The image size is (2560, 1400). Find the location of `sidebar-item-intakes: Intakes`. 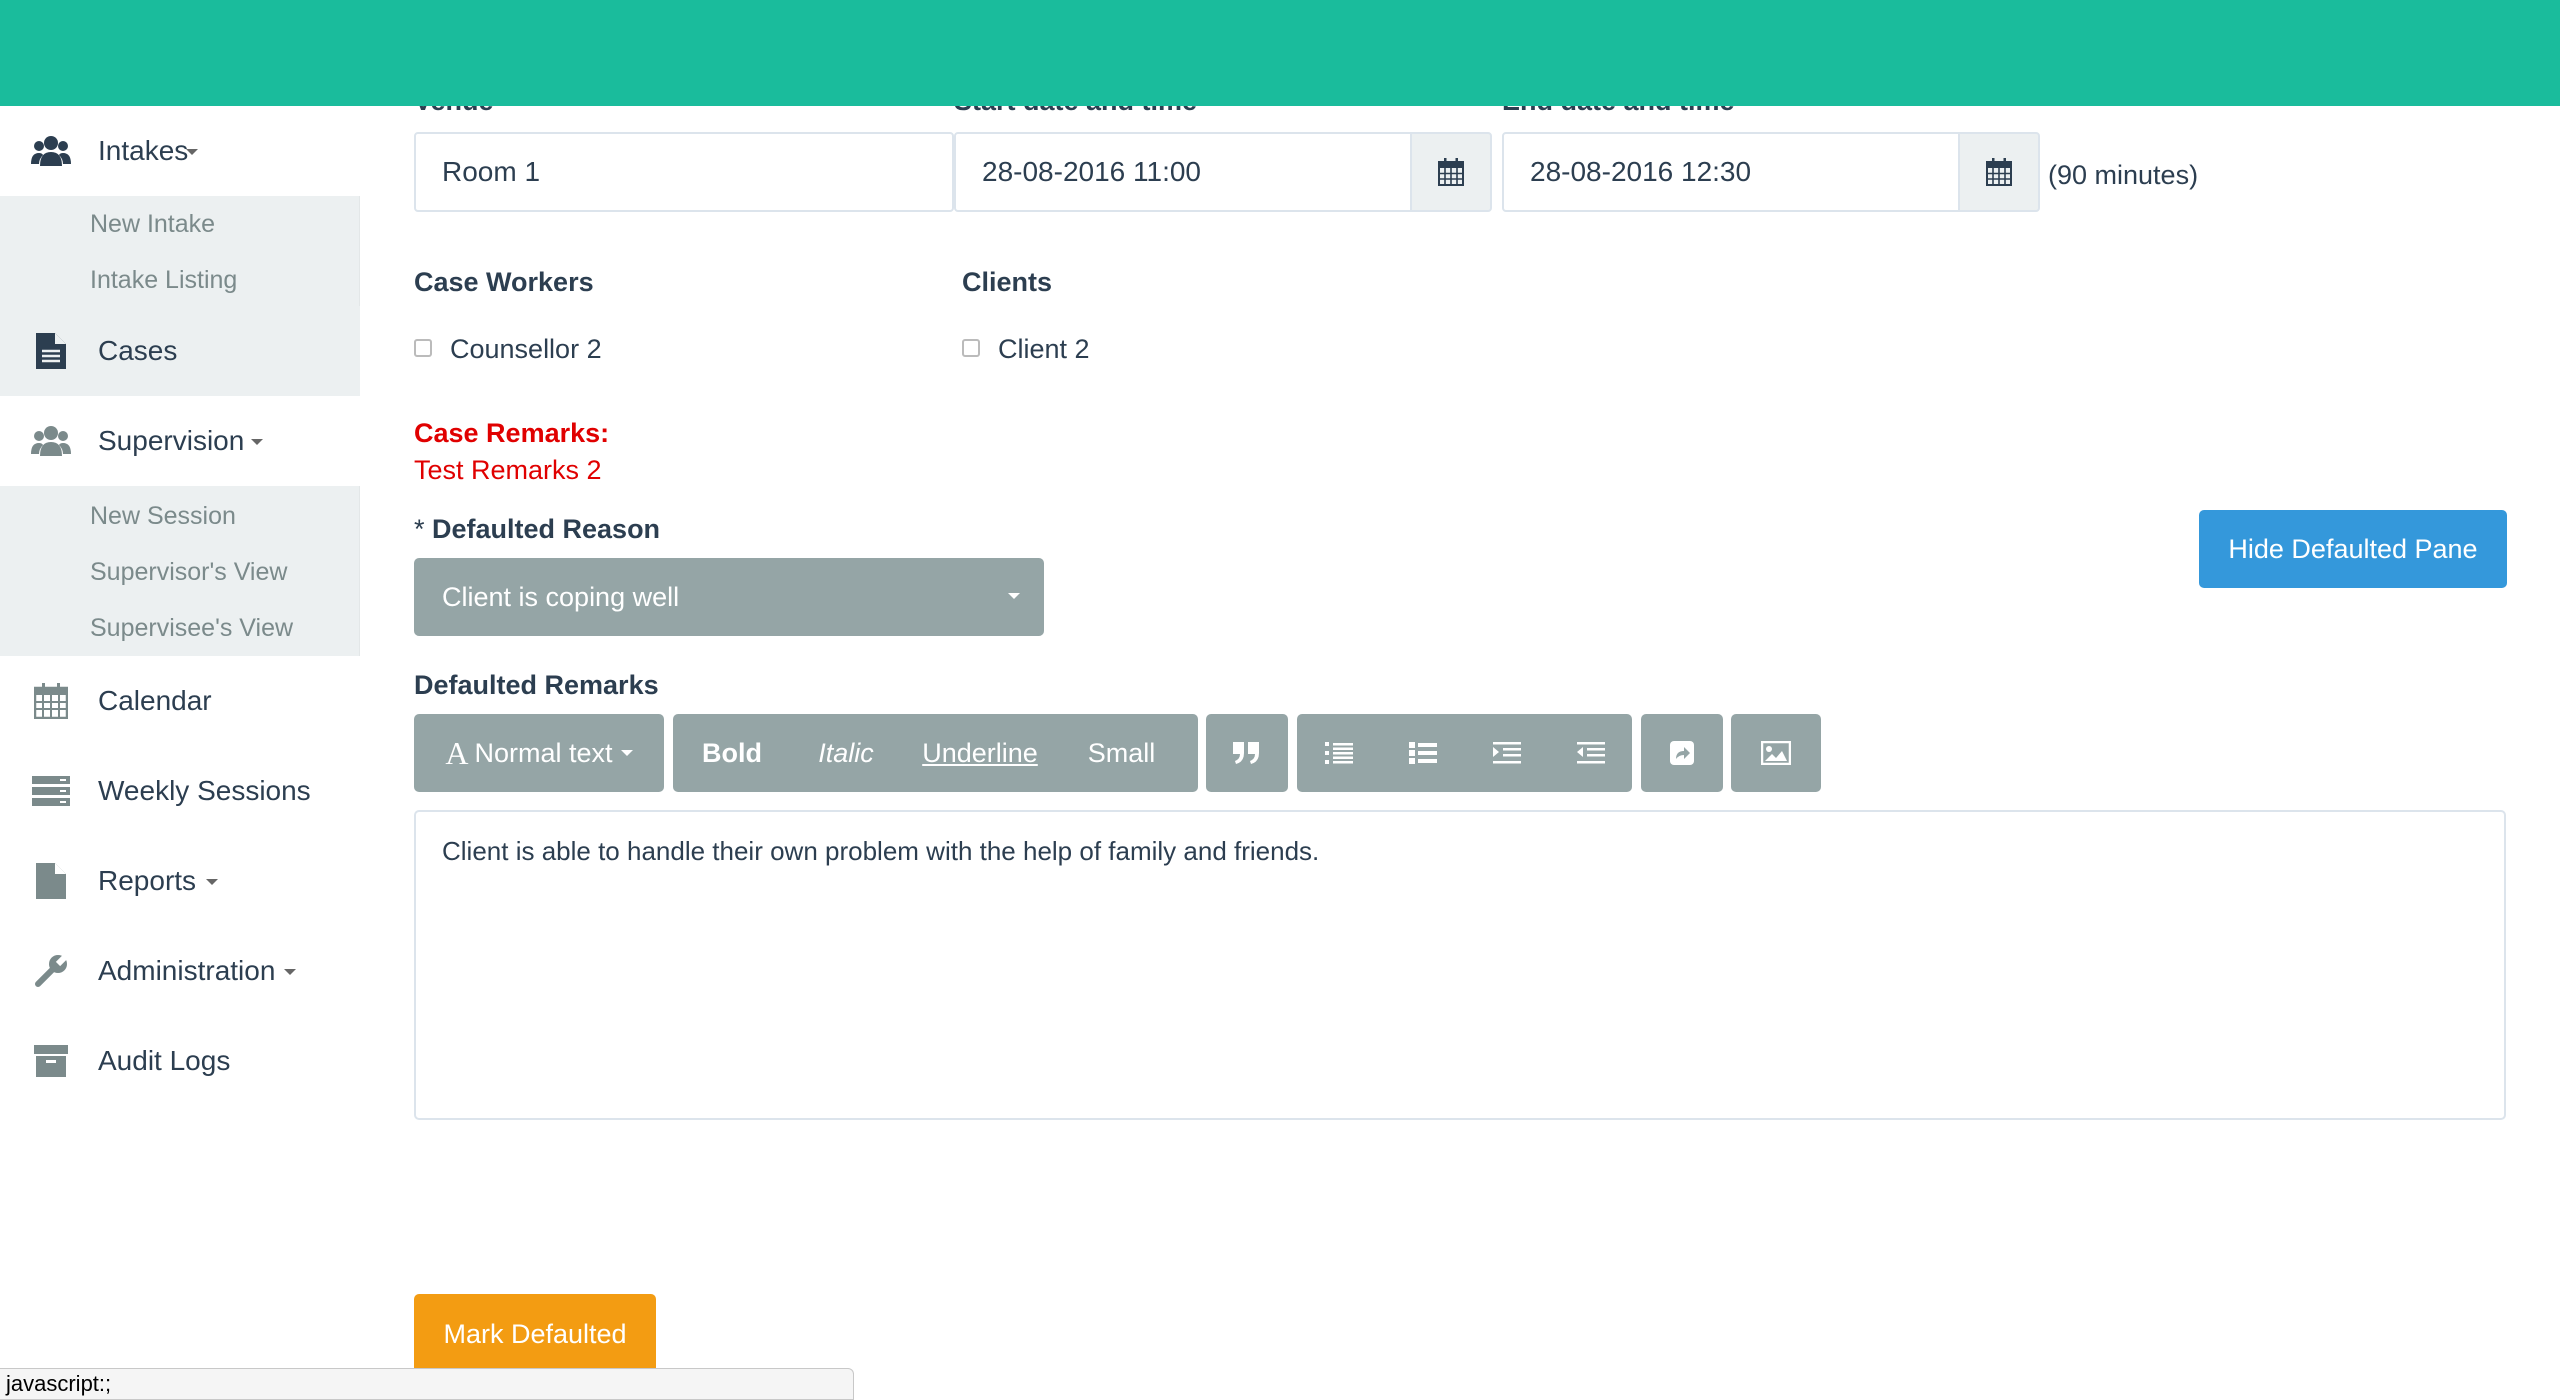

sidebar-item-intakes: Intakes is located at coordinates (180, 151).